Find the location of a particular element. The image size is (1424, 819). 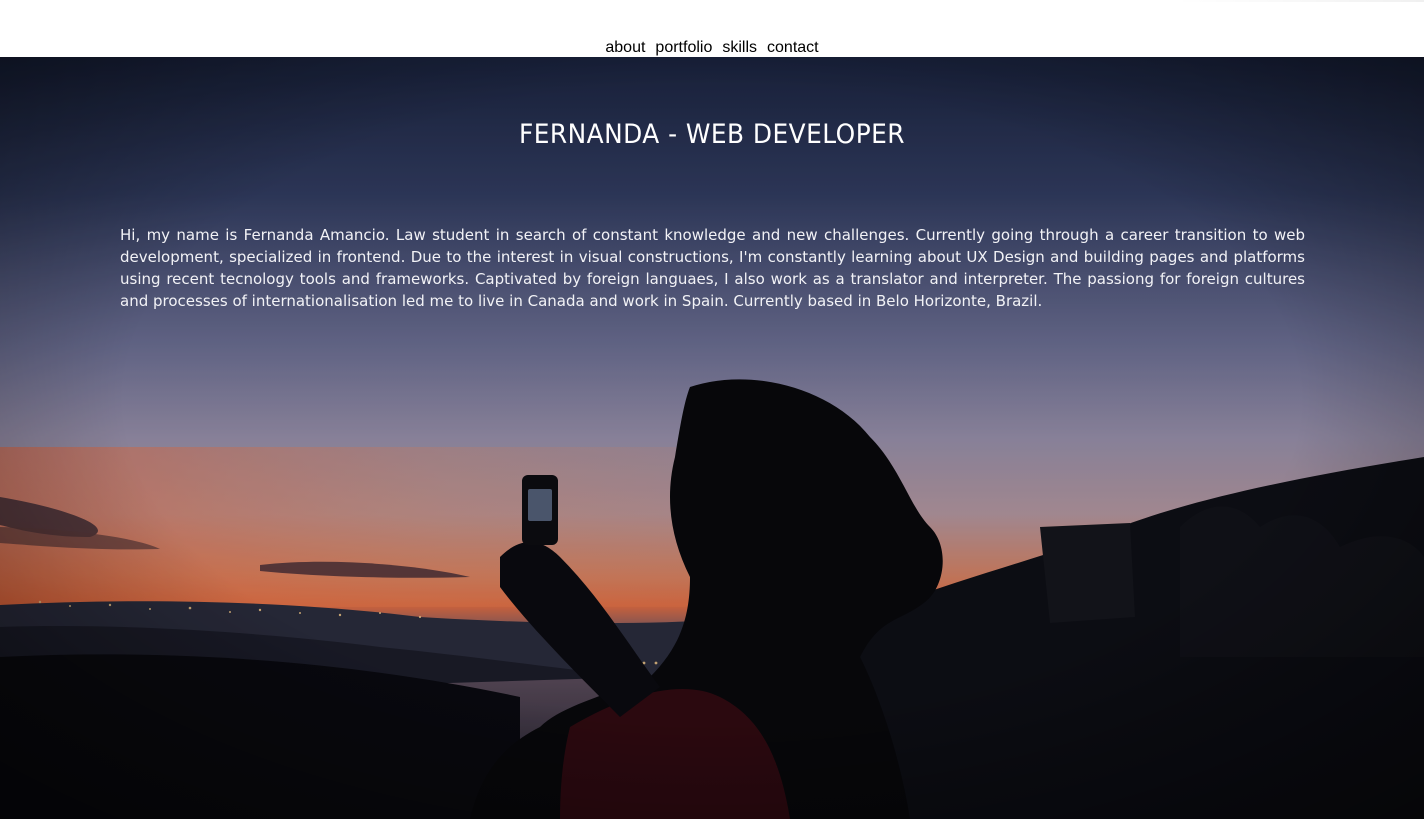

main-nav: about portfolio skills contact is located at coordinates (712, 48).